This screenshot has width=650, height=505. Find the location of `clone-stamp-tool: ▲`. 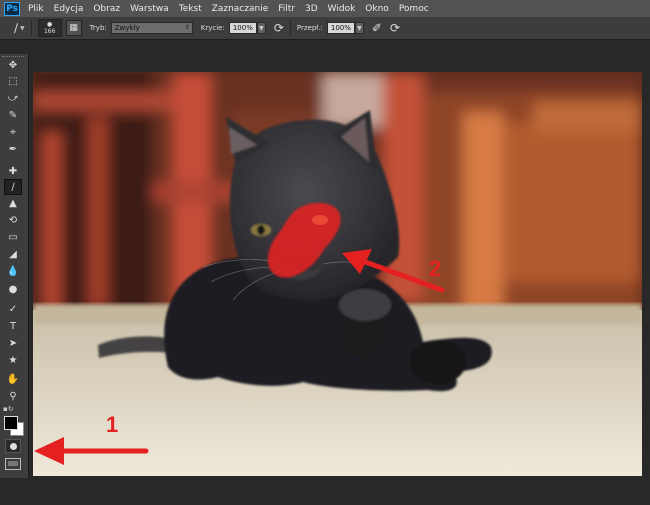

clone-stamp-tool: ▲ is located at coordinates (13, 204).